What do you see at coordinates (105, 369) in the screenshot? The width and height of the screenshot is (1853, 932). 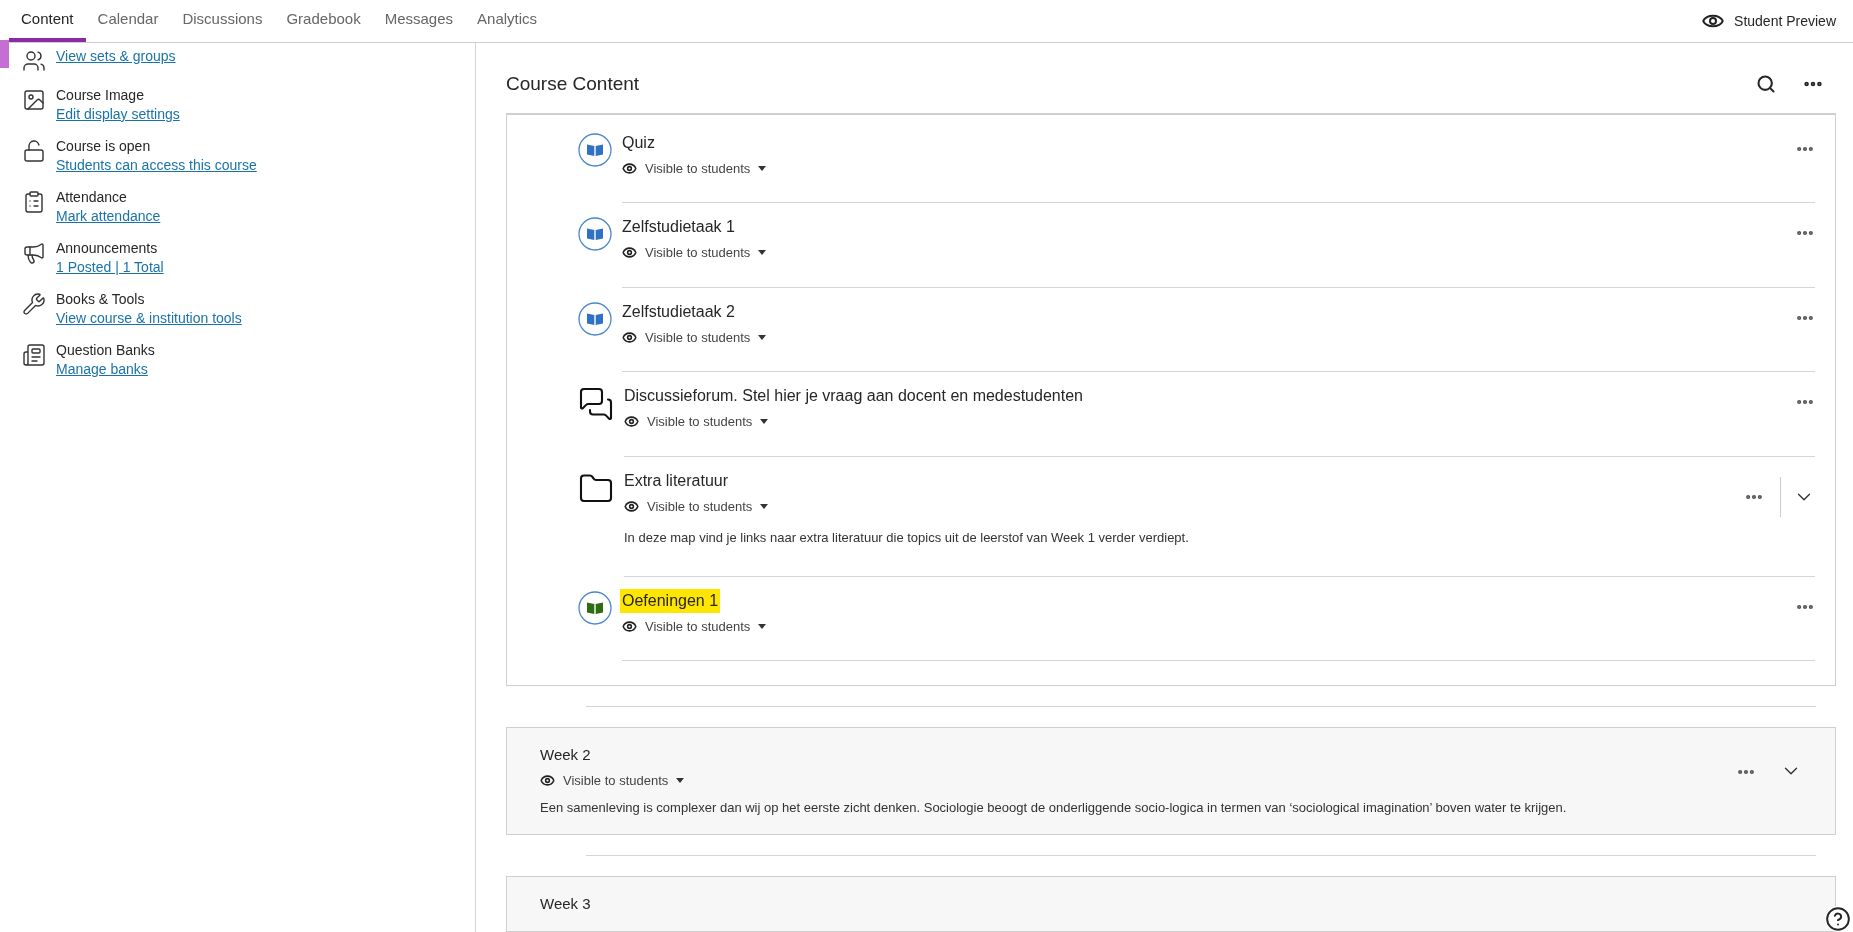 I see `sidebar-link: Manage banks` at bounding box center [105, 369].